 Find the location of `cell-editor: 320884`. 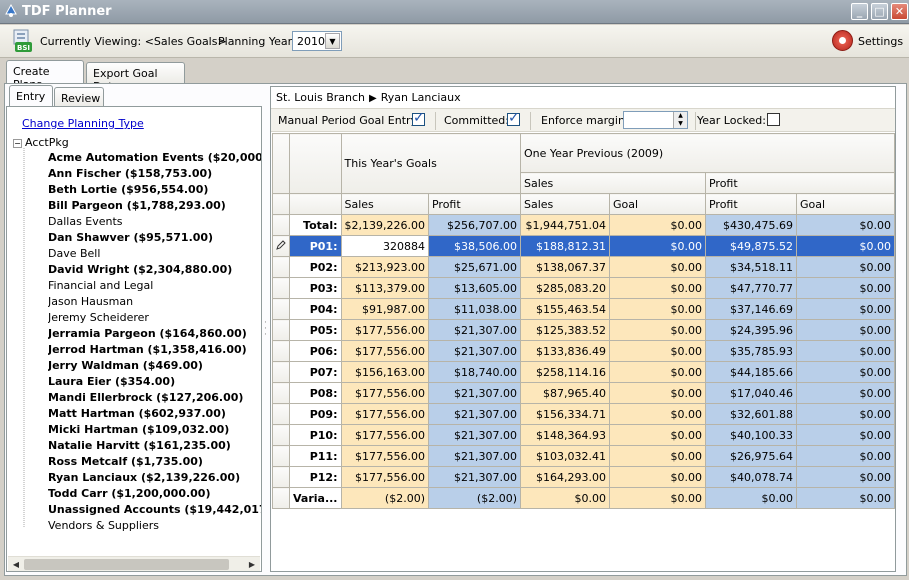

cell-editor: 320884 is located at coordinates (384, 246).